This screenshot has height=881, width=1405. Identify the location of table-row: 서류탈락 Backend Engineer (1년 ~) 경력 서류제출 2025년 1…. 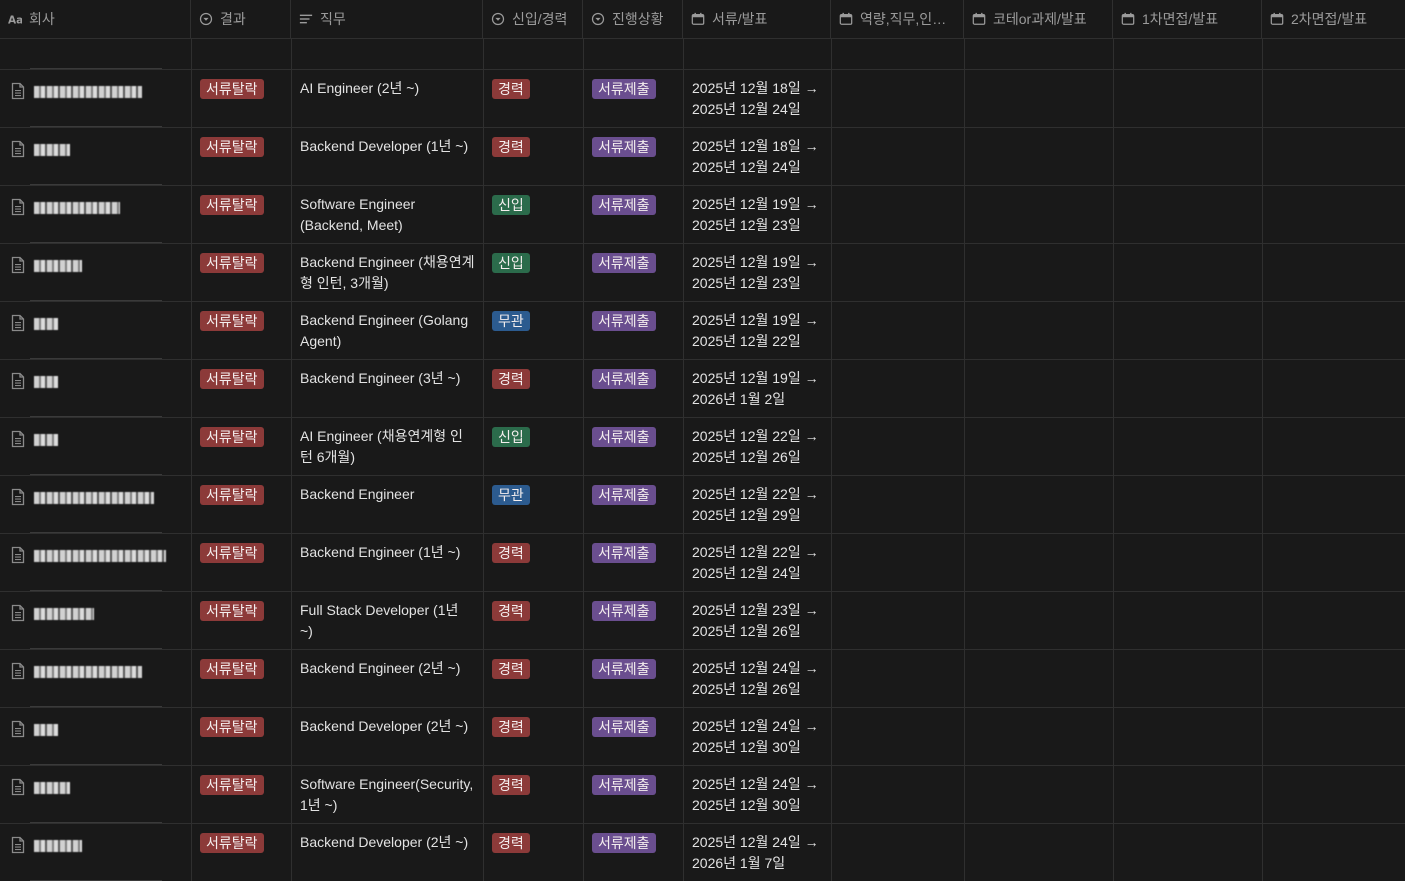
(702, 563).